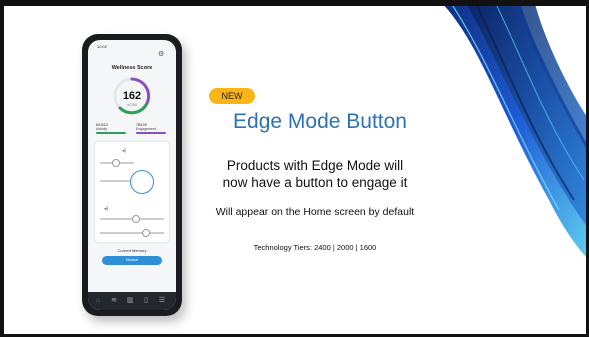 This screenshot has height=337, width=589. I want to click on edge-mode-button, so click(142, 182).